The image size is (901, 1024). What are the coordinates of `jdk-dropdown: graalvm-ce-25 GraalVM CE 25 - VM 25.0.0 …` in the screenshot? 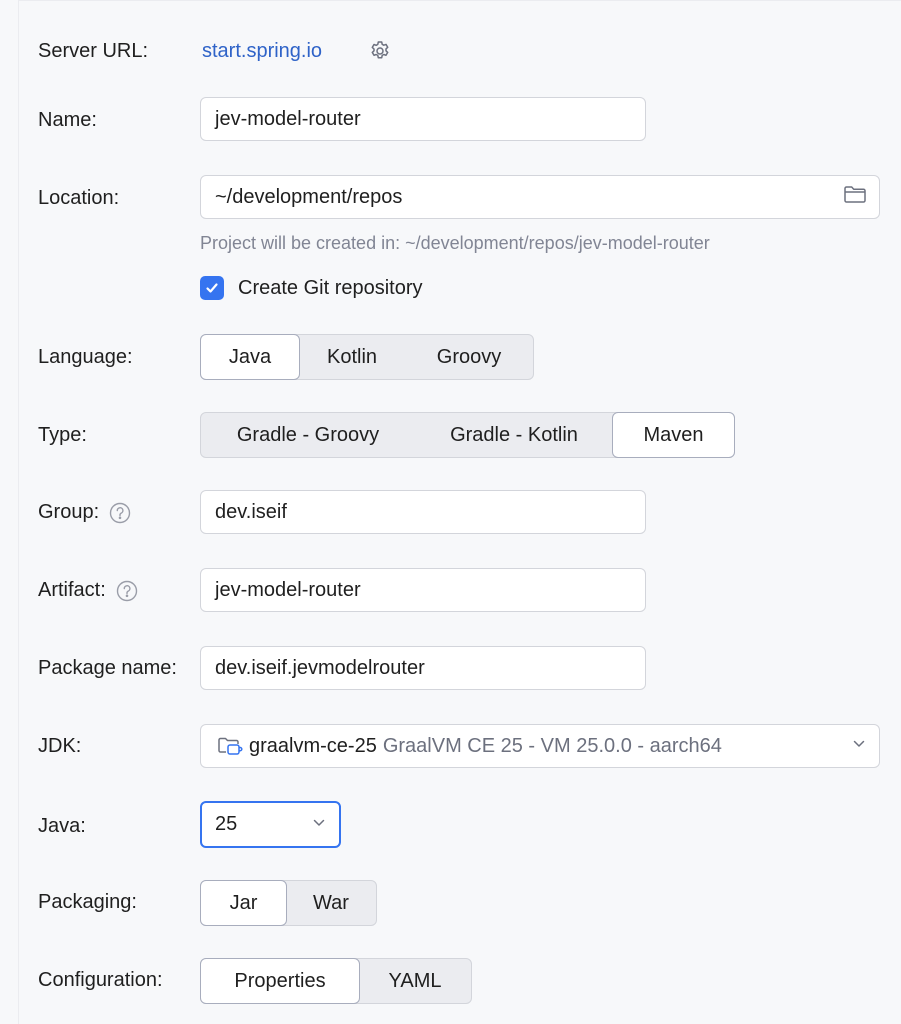 It's located at (540, 746).